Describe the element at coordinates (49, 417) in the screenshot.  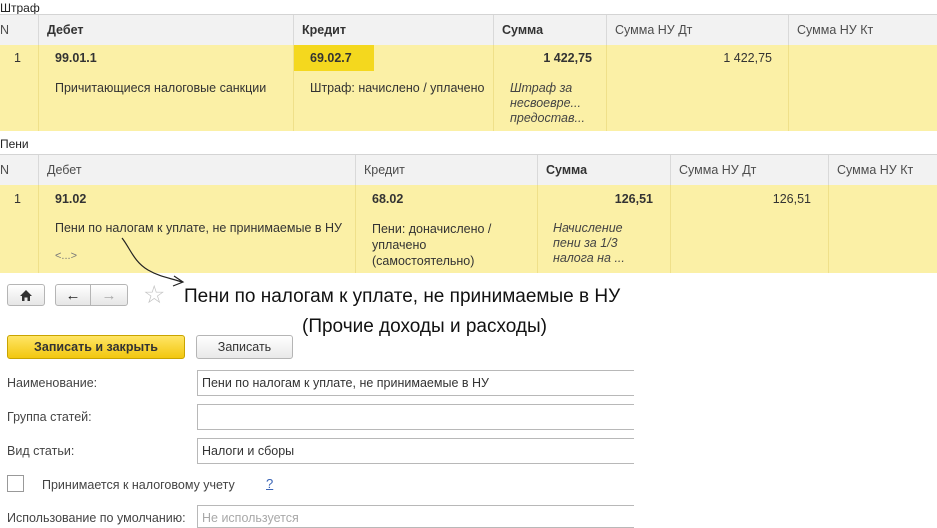
I see `group-label: Группа статей:` at that location.